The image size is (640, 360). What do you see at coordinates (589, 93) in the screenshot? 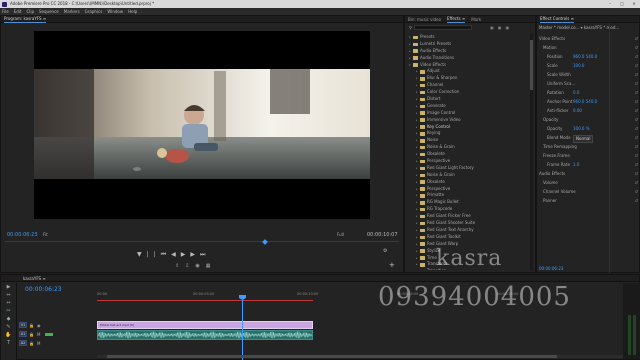
I see `fx-row: Rotation 0.0 ↺` at bounding box center [589, 93].